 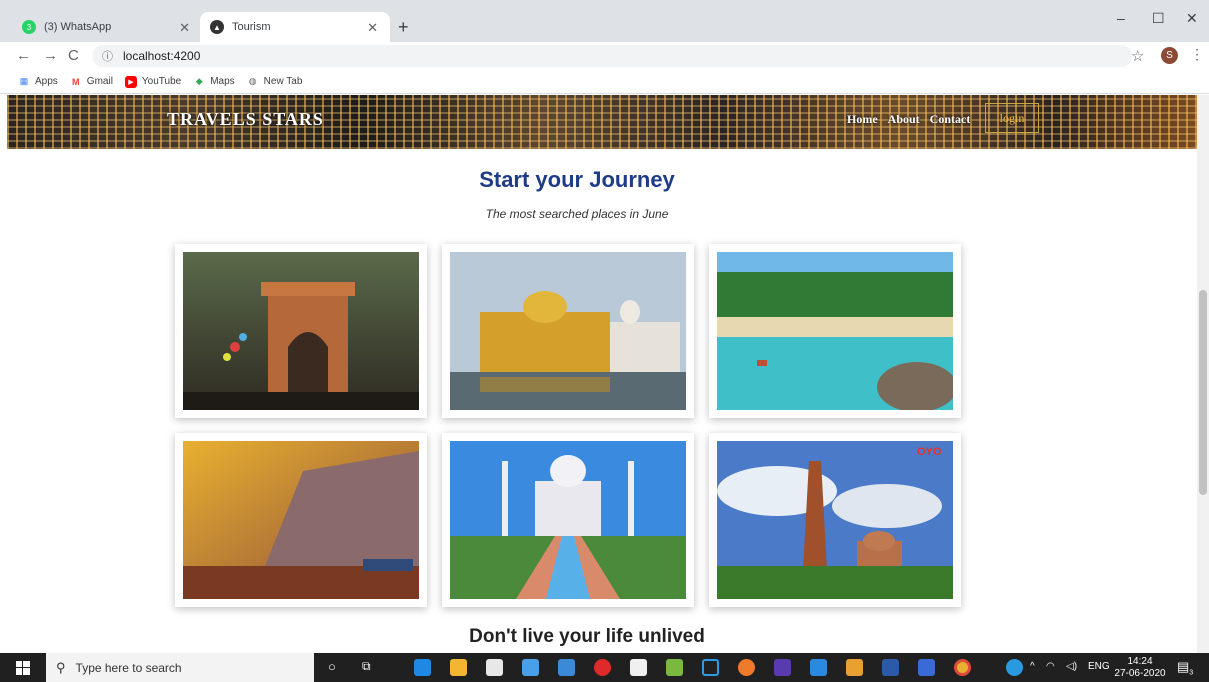 What do you see at coordinates (577, 214) in the screenshot?
I see `section-subtitle: The most searched places in June` at bounding box center [577, 214].